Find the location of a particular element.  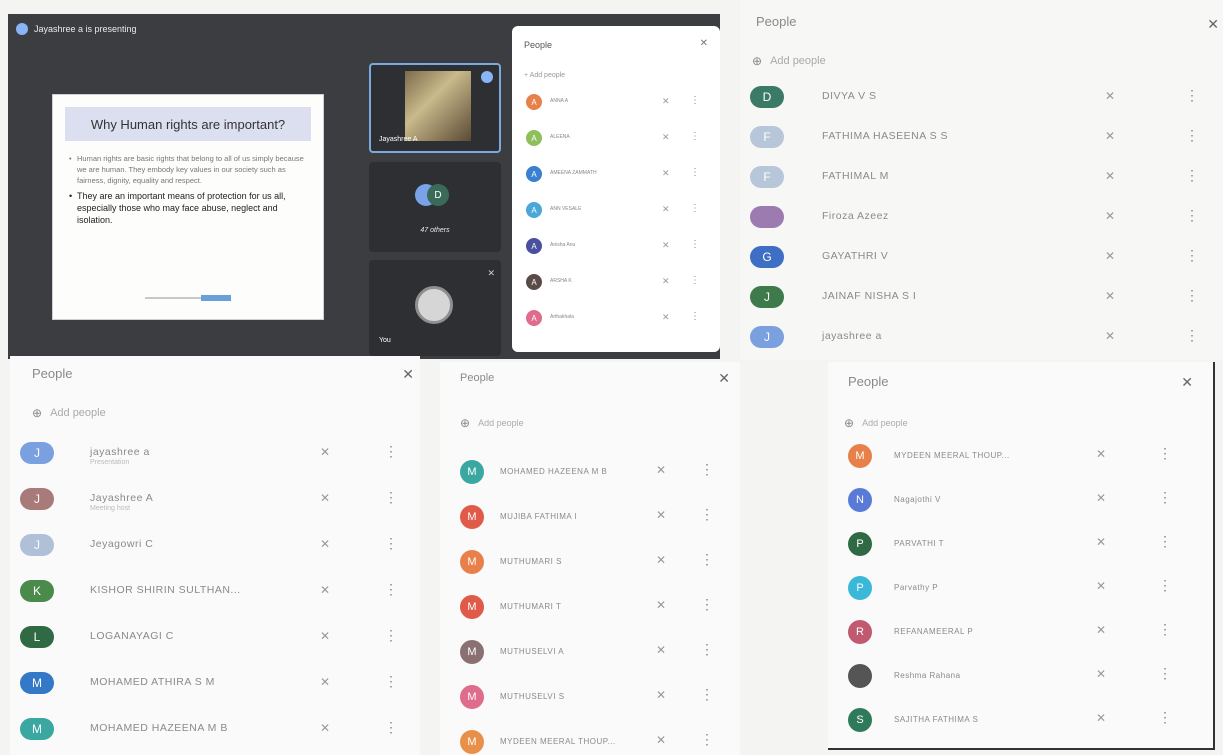

participant-row: M MUTHUMARI T ✕ ⋮ is located at coordinates (600, 607).